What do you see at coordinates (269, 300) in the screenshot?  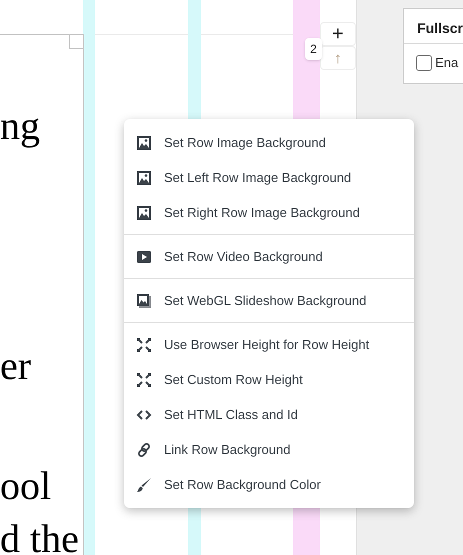 I see `menu-item: Set WebGL Slideshow Background` at bounding box center [269, 300].